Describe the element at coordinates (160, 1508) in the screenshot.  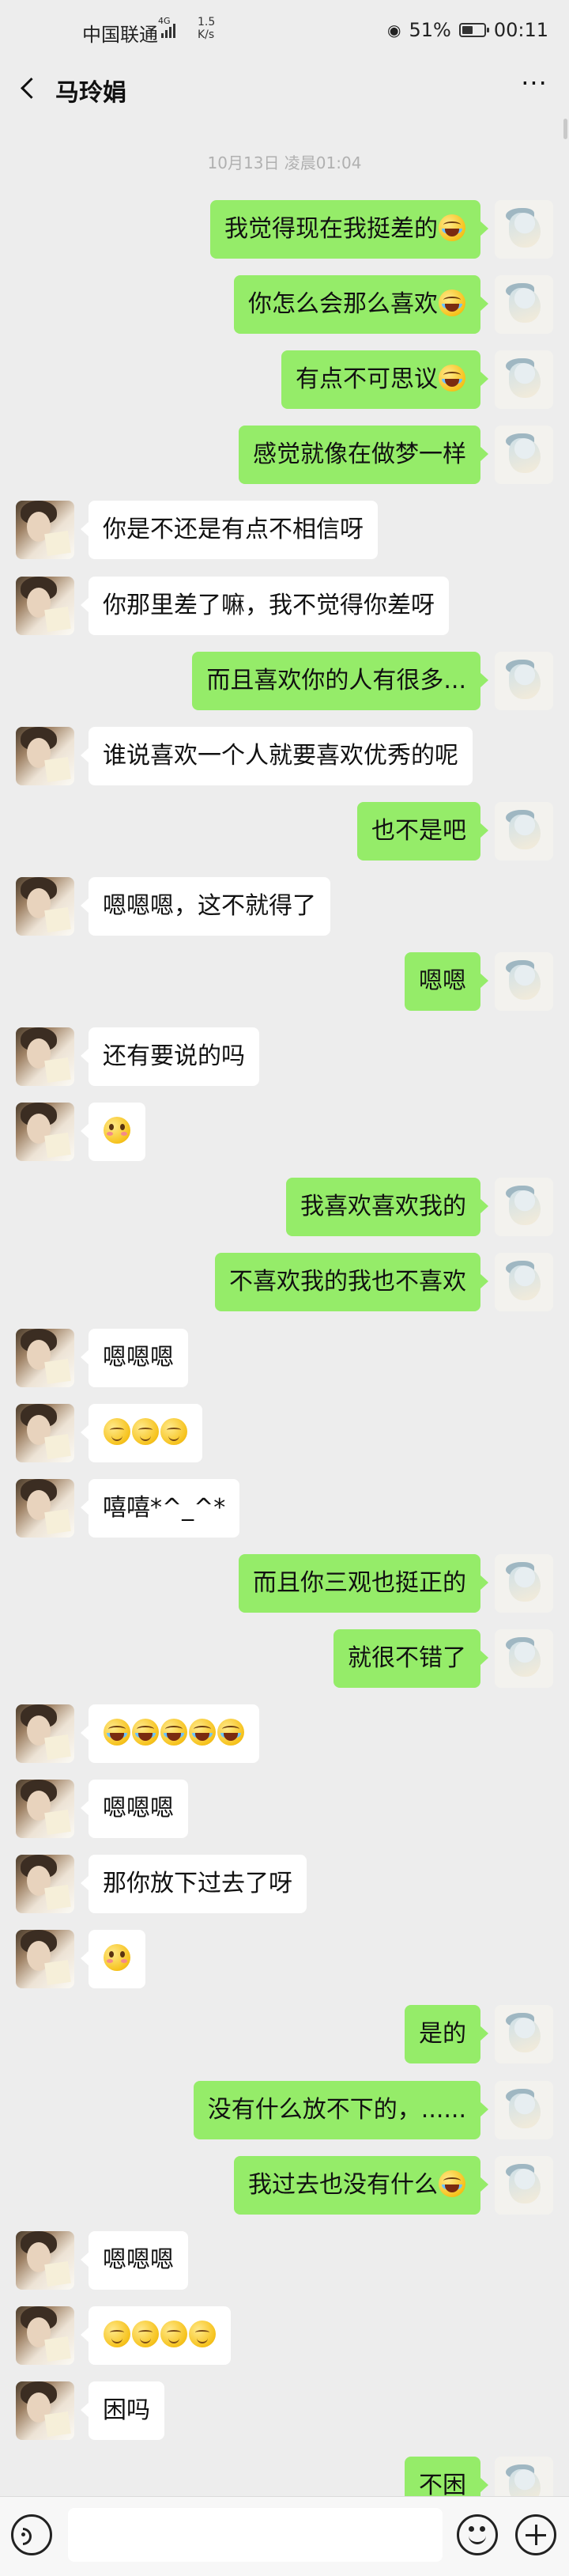
I see `message-bubble: 嘻嘻*^_^*` at that location.